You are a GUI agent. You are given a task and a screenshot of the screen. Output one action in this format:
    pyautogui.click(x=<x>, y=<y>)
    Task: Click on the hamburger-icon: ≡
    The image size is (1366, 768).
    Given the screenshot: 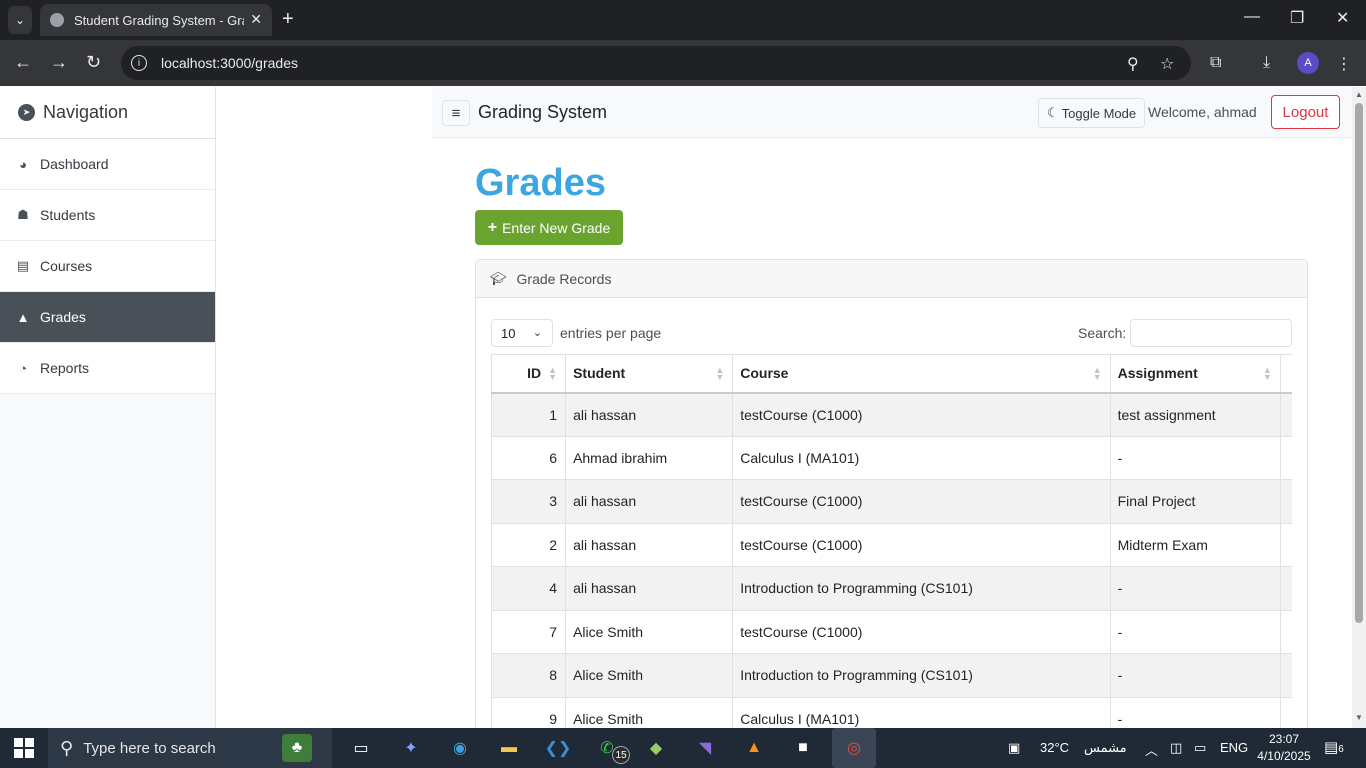 What is the action you would take?
    pyautogui.click(x=456, y=113)
    